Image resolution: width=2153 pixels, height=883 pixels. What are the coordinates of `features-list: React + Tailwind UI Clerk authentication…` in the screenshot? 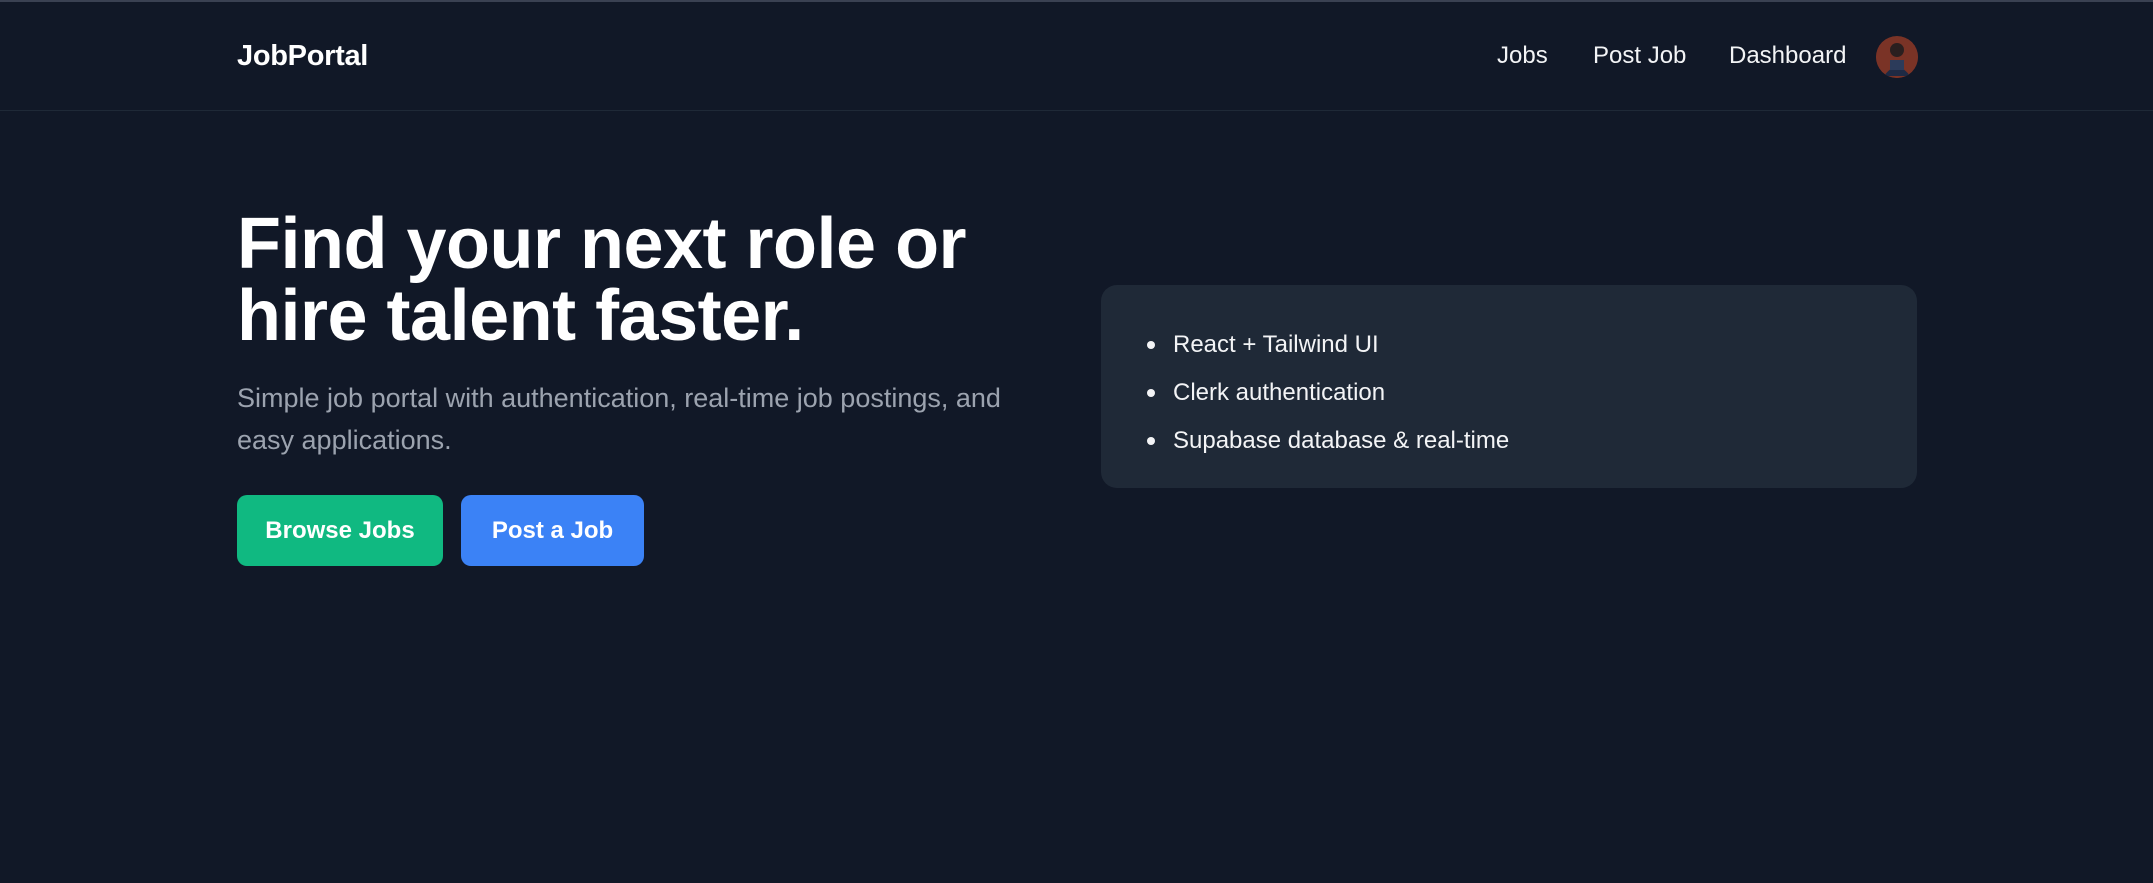 It's located at (1328, 393).